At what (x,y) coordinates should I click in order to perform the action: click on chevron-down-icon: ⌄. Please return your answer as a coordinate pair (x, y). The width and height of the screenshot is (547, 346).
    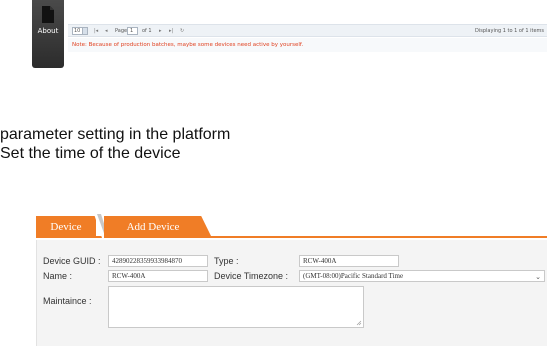
    Looking at the image, I should click on (538, 277).